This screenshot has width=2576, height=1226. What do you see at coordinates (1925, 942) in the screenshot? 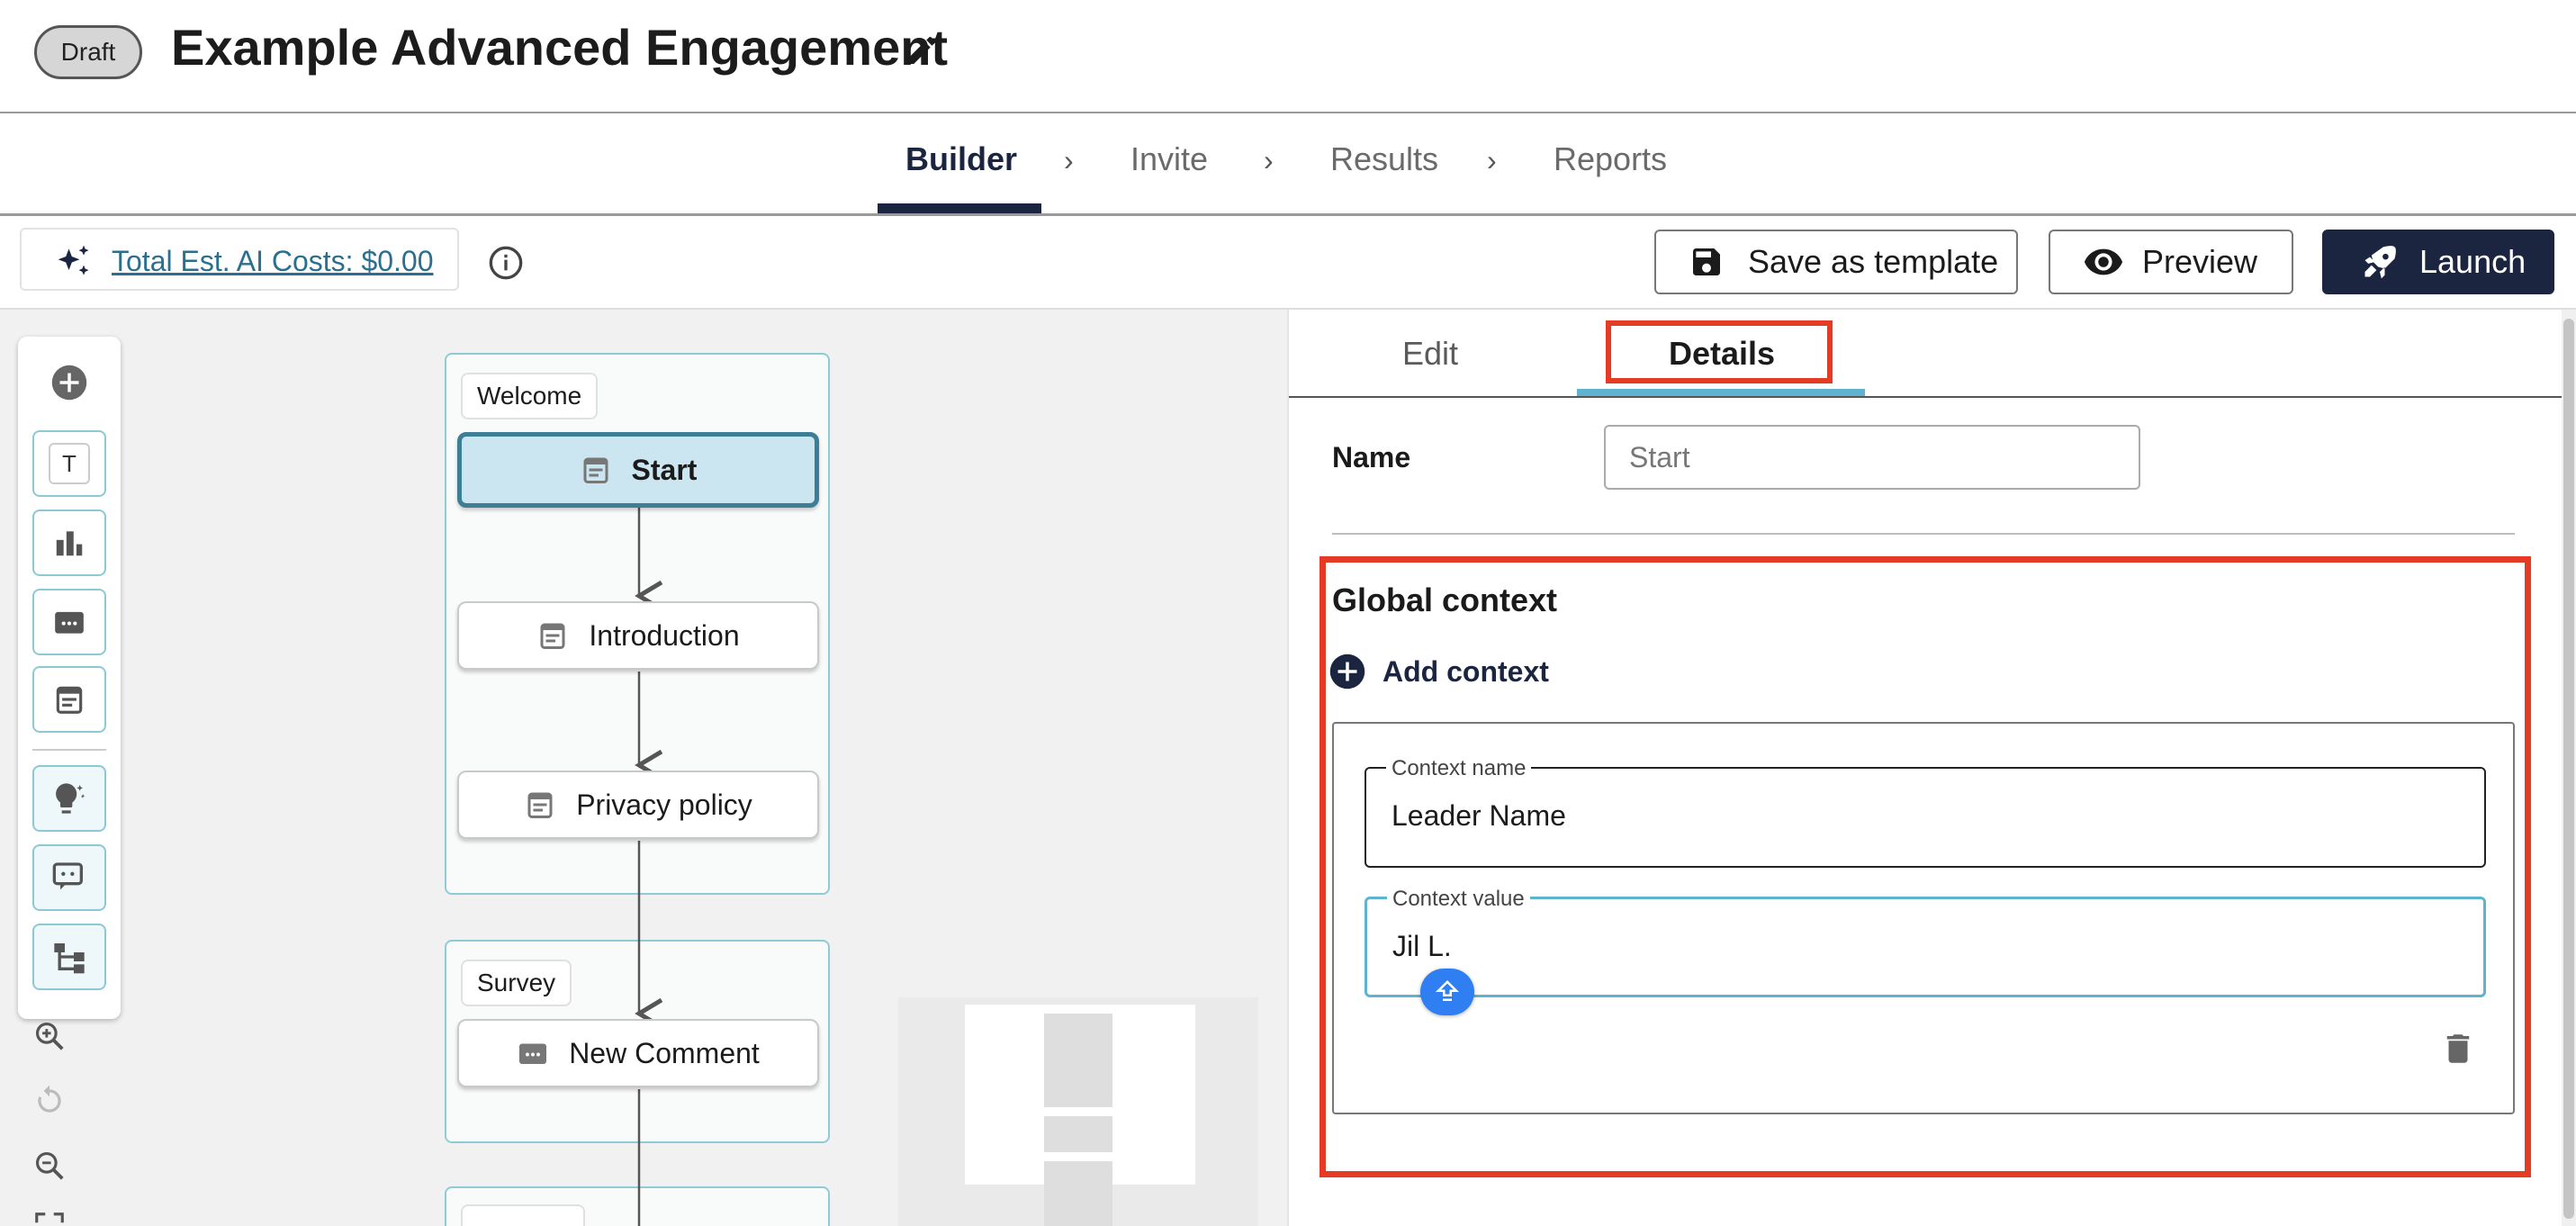
I see `context-value-field: Context value Jil L.` at bounding box center [1925, 942].